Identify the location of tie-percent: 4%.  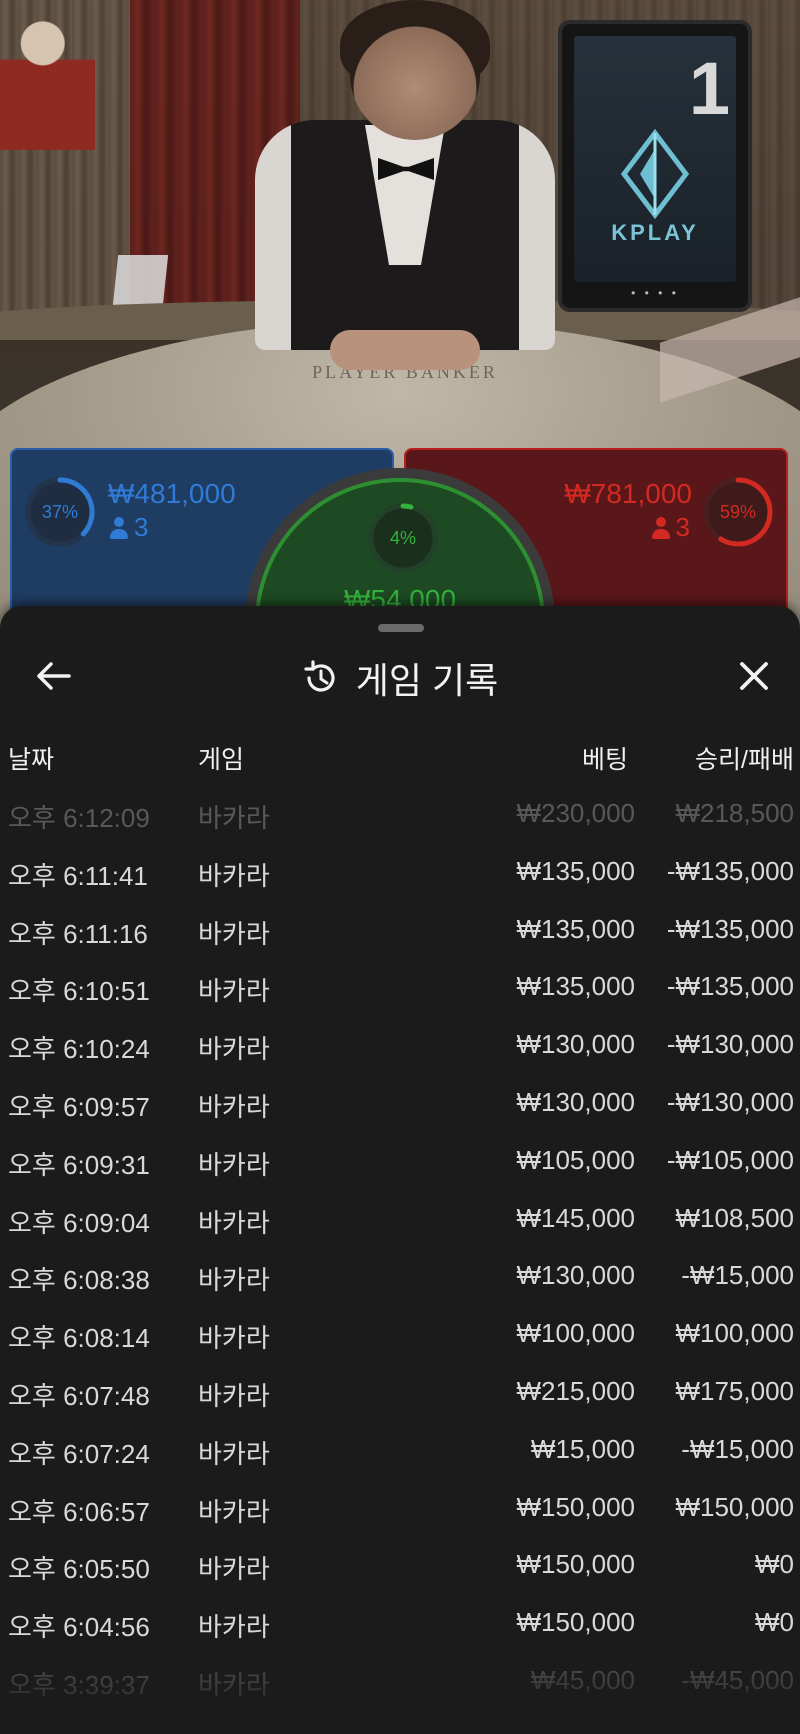
(402, 537).